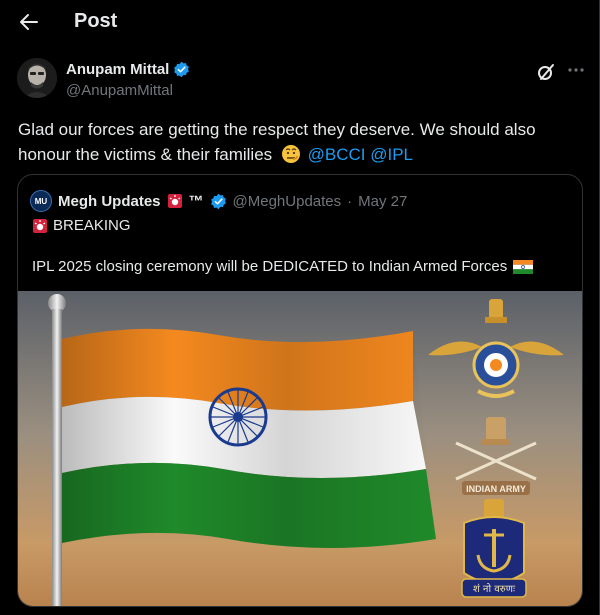  I want to click on quoted-author-name: Megh Updates, so click(109, 201).